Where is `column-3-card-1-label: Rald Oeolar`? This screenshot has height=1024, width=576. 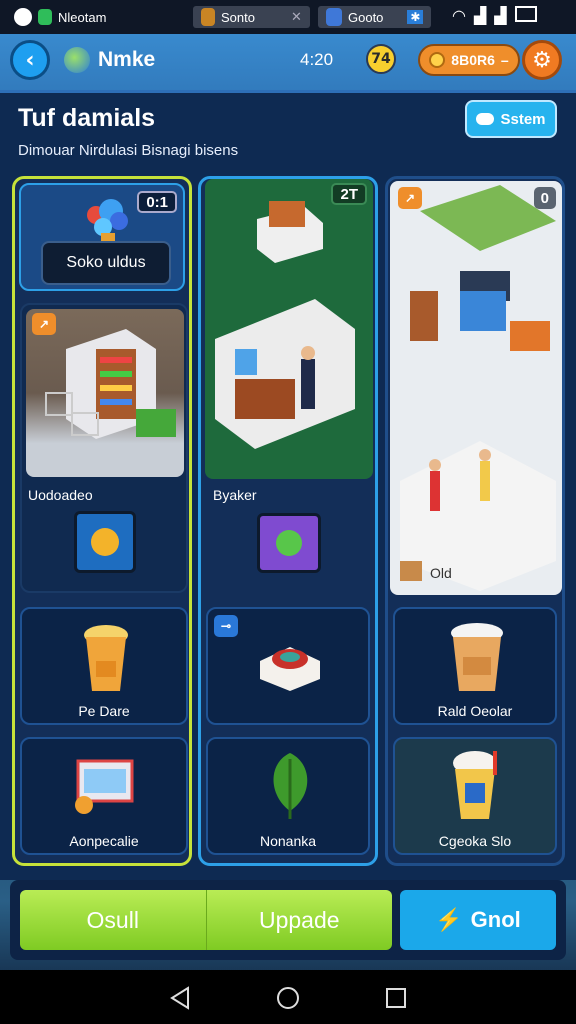 column-3-card-1-label: Rald Oeolar is located at coordinates (475, 711).